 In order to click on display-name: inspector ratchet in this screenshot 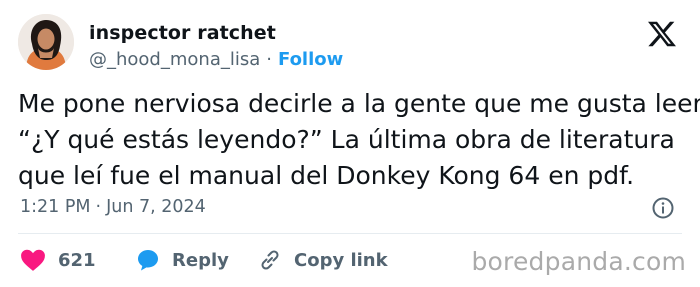, I will do `click(182, 33)`.